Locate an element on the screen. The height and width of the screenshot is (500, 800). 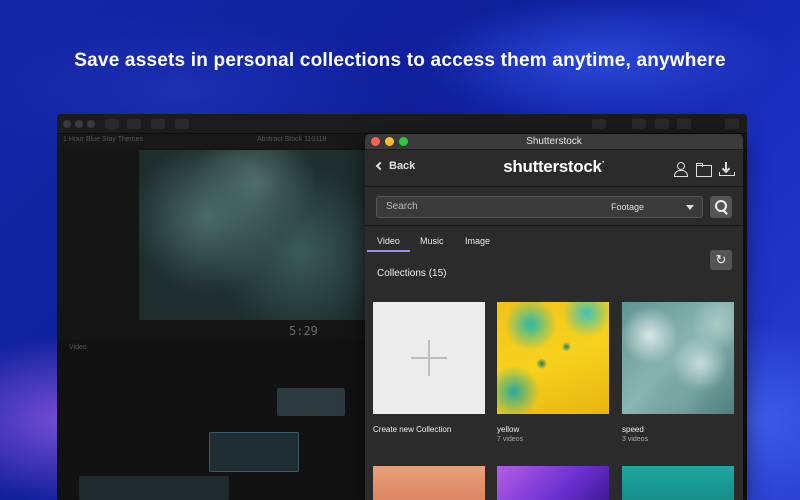
collection-title: yellow is located at coordinates (508, 429).